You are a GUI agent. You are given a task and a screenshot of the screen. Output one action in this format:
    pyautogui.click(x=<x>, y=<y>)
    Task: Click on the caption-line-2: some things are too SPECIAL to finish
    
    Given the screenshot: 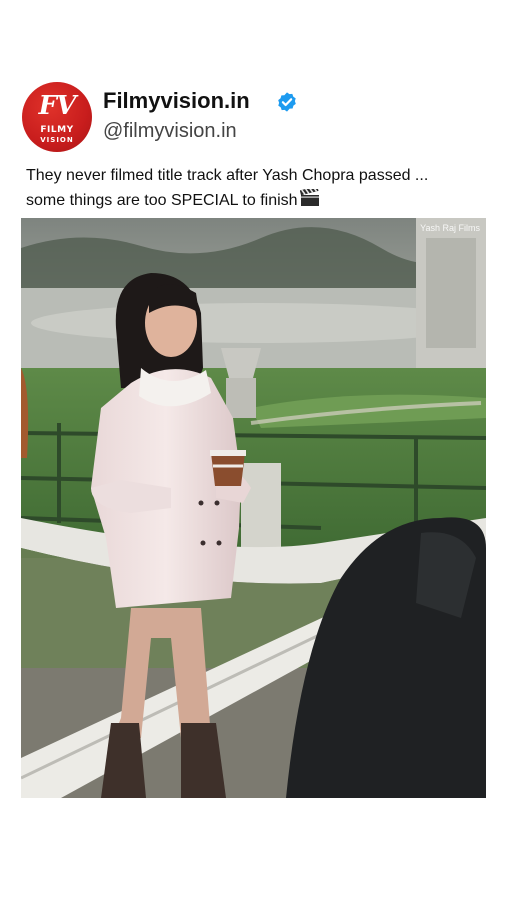 What is the action you would take?
    pyautogui.click(x=162, y=200)
    